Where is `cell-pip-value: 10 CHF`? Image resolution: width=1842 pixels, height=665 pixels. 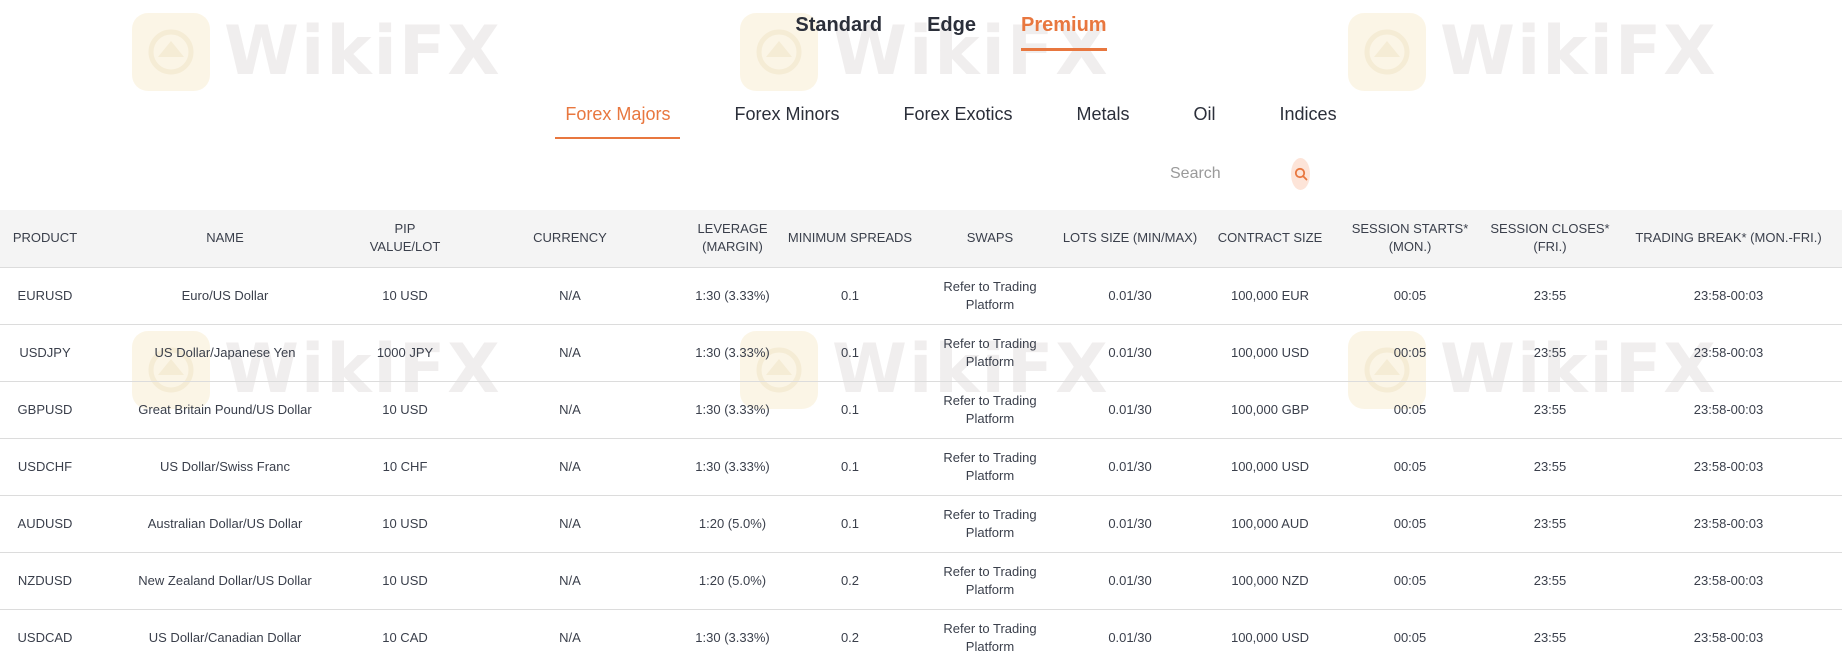 cell-pip-value: 10 CHF is located at coordinates (405, 466).